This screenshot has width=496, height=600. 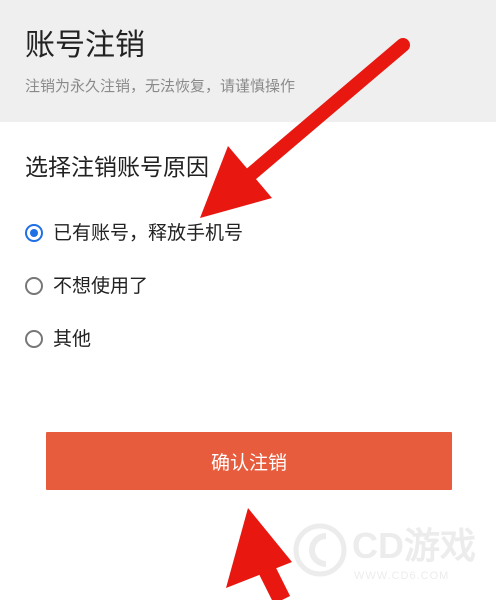 I want to click on watermark-brand: CD游戏, so click(x=414, y=545).